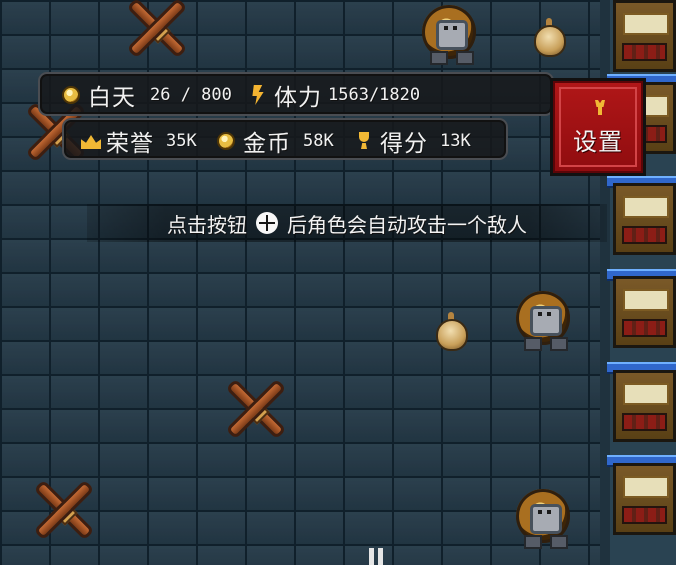 The height and width of the screenshot is (565, 676). I want to click on attack-hint: 点击按钮 后角色会自动攻击一个敌人, so click(347, 223).